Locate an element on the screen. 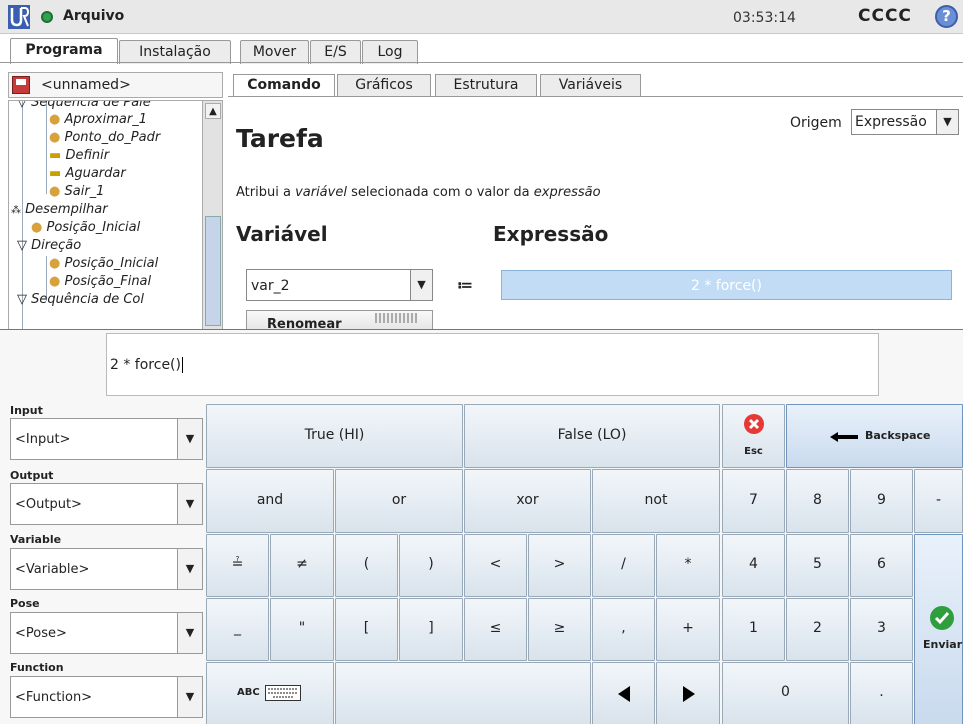 The height and width of the screenshot is (724, 963). cursor-right-key is located at coordinates (688, 693).